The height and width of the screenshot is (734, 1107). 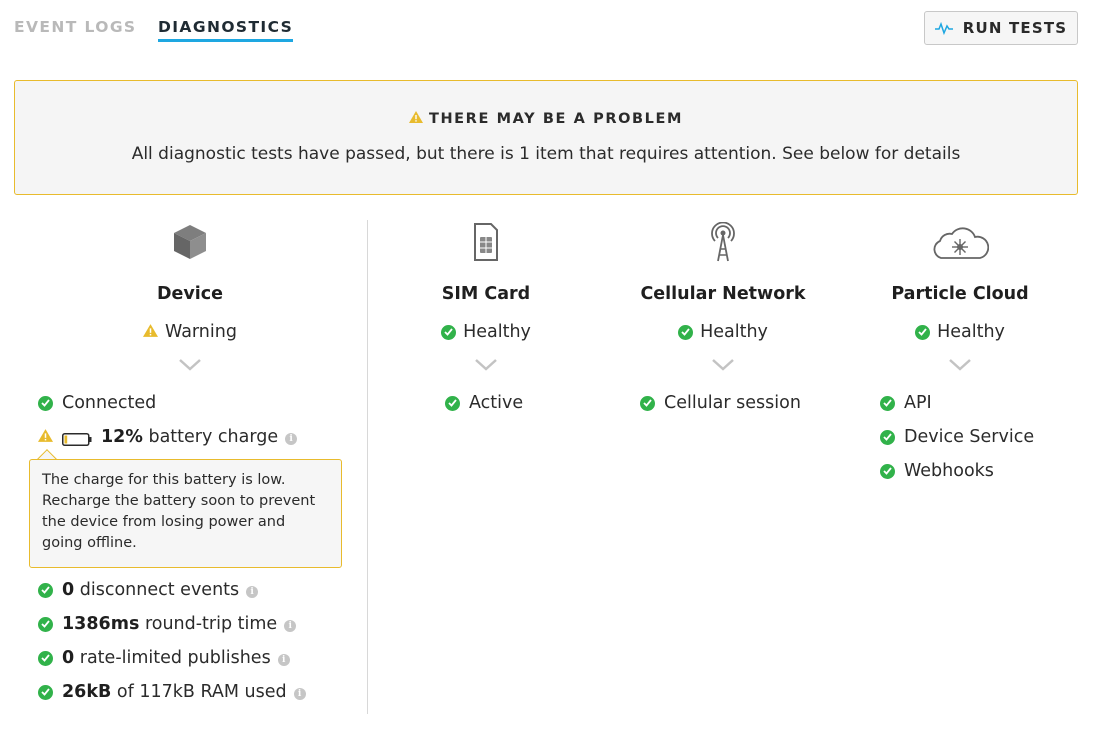 What do you see at coordinates (68, 590) in the screenshot?
I see `disconnect-value: 0` at bounding box center [68, 590].